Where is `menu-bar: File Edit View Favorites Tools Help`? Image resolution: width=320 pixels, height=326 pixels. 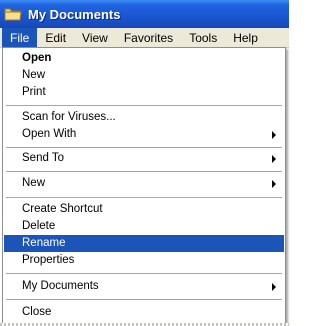
menu-bar: File Edit View Favorites Tools Help is located at coordinates (144, 37).